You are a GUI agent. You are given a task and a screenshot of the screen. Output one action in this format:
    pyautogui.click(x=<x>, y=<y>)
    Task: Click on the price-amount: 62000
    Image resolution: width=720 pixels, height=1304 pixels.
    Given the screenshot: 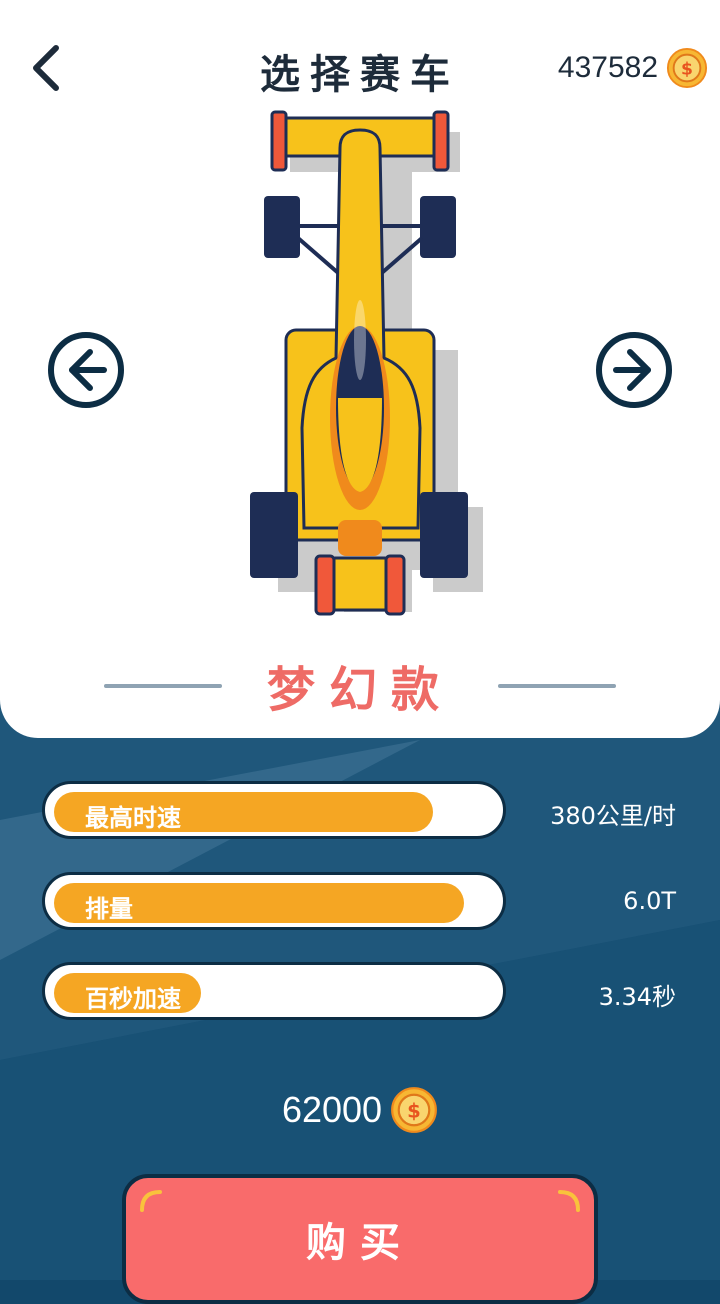 What is the action you would take?
    pyautogui.click(x=332, y=1109)
    